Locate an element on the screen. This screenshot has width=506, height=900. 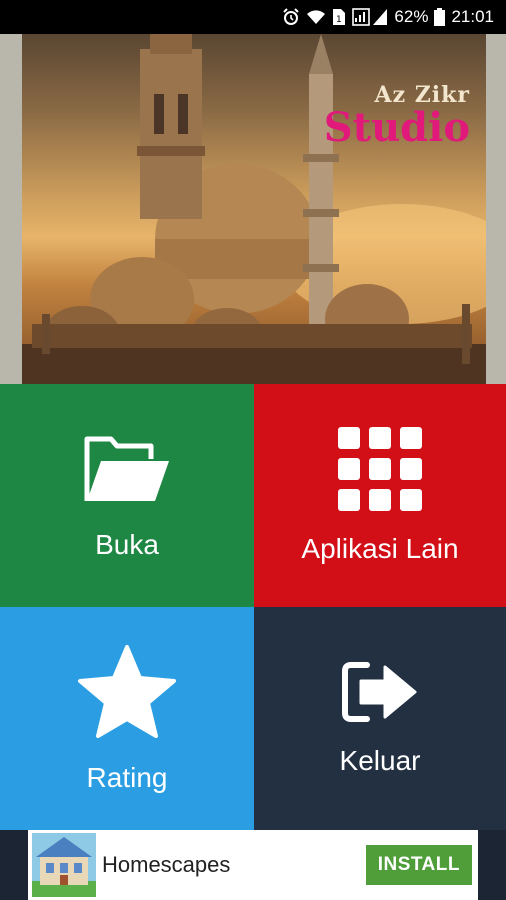
ad-banner: Homescapes INSTALL is located at coordinates (253, 865).